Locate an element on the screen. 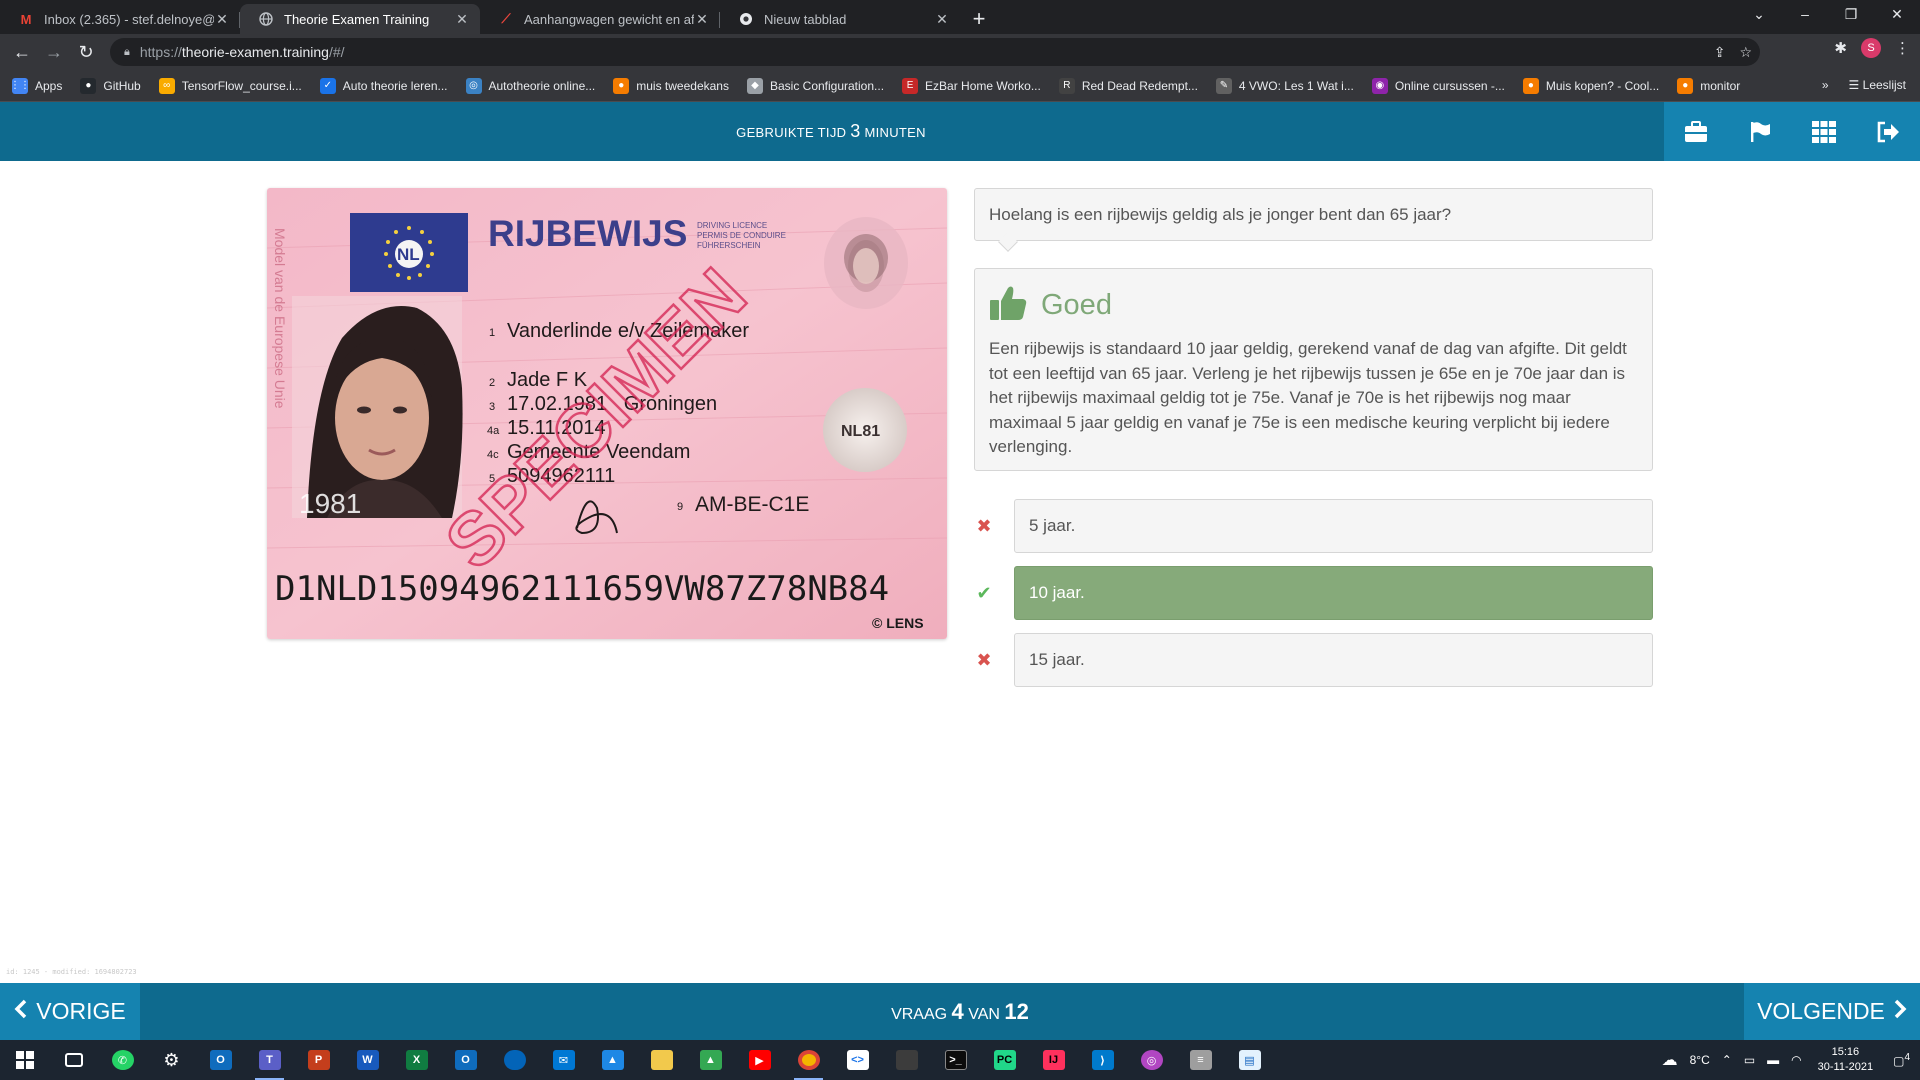 The image size is (1920, 1080). chevron-right-icon is located at coordinates (1900, 1011).